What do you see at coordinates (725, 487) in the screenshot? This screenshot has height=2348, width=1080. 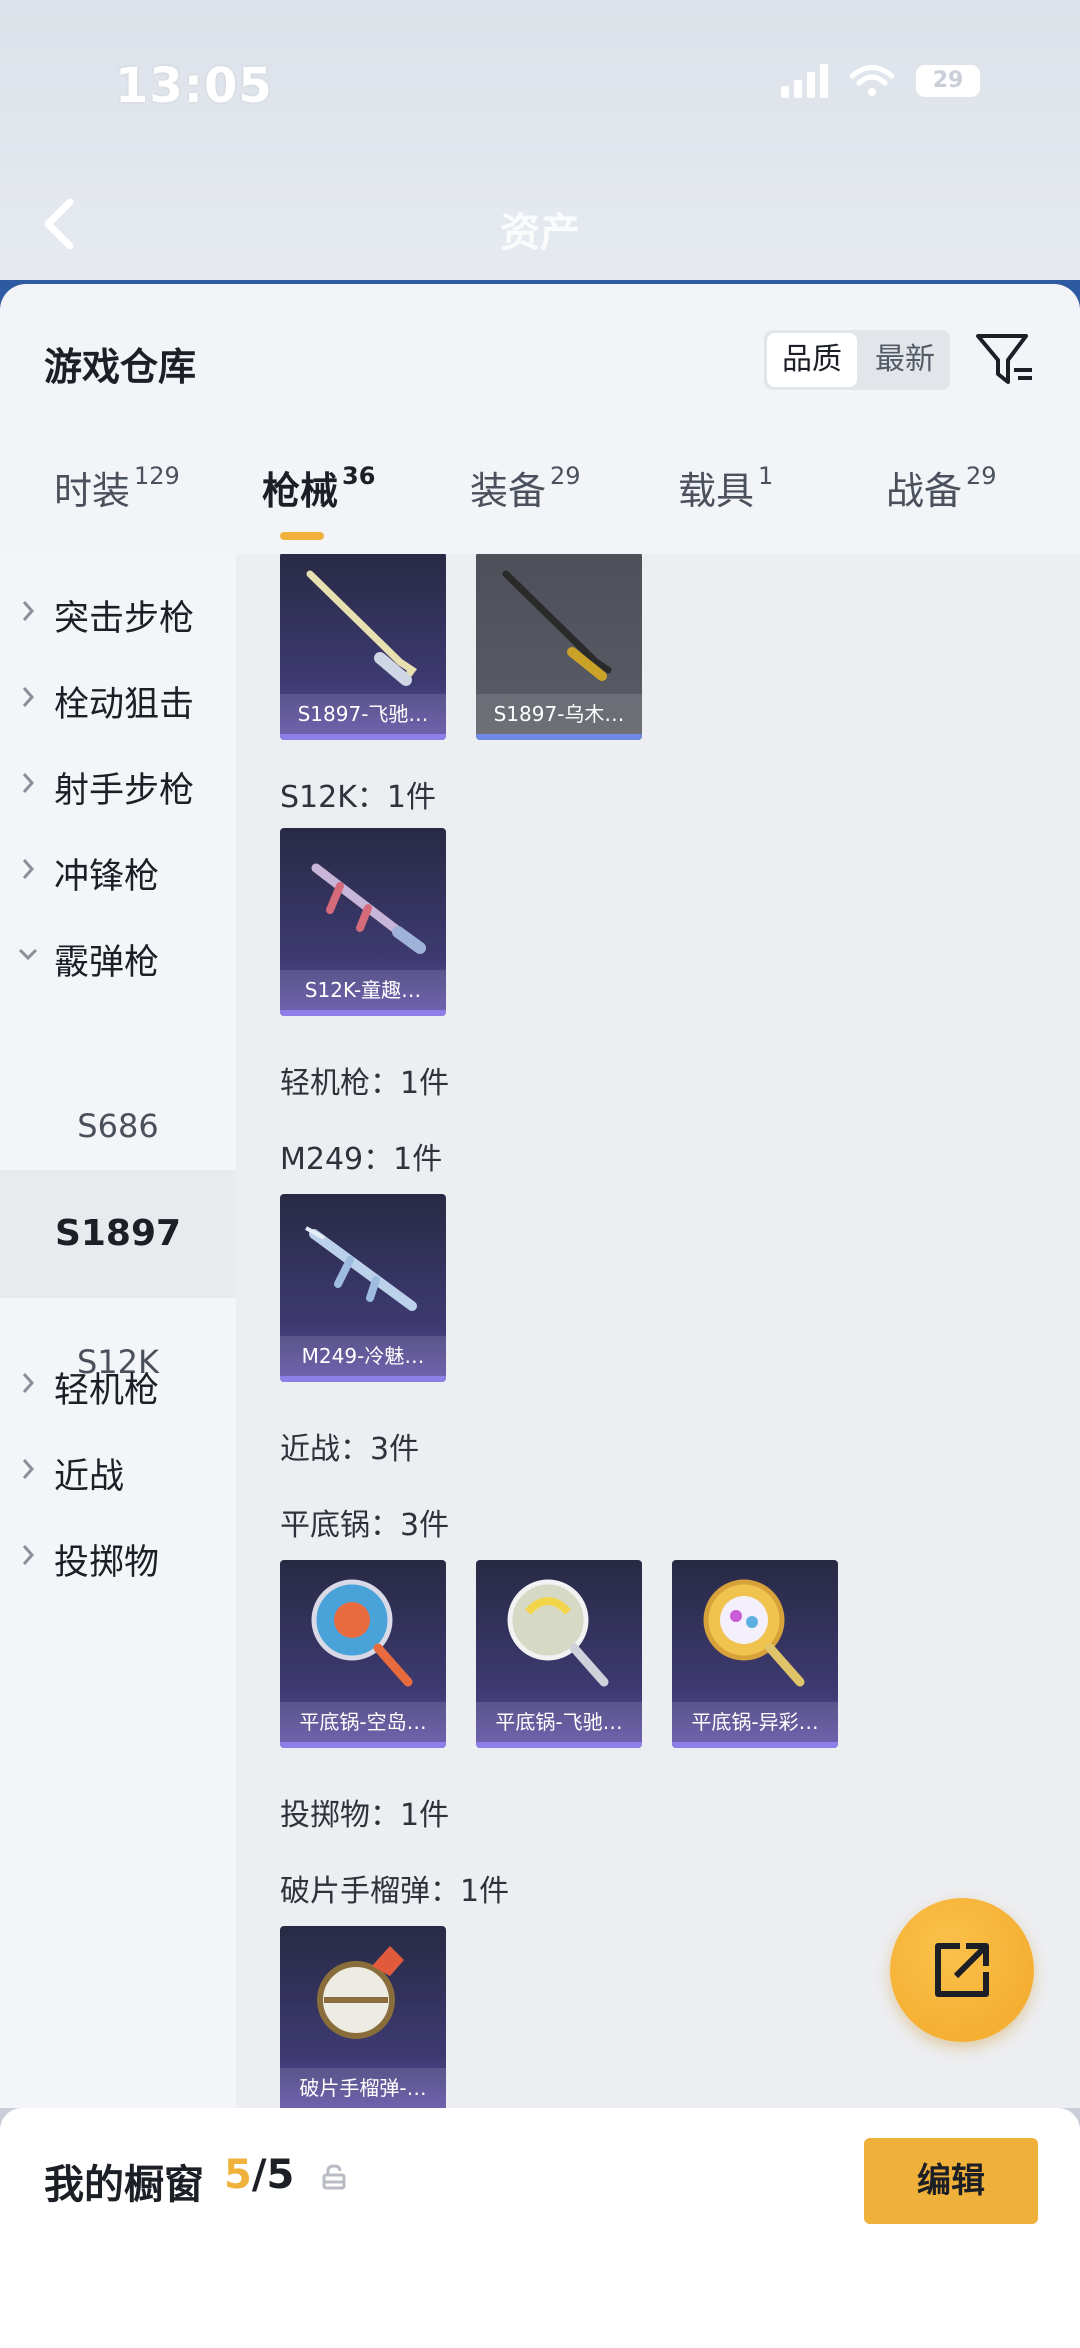 I see `tab-vehicles: 载具 1` at bounding box center [725, 487].